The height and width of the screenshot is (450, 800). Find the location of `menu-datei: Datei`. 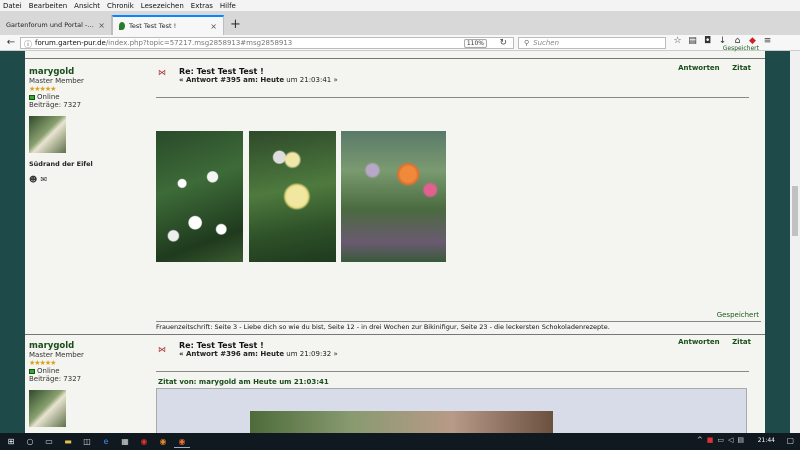

menu-datei: Datei is located at coordinates (12, 6).